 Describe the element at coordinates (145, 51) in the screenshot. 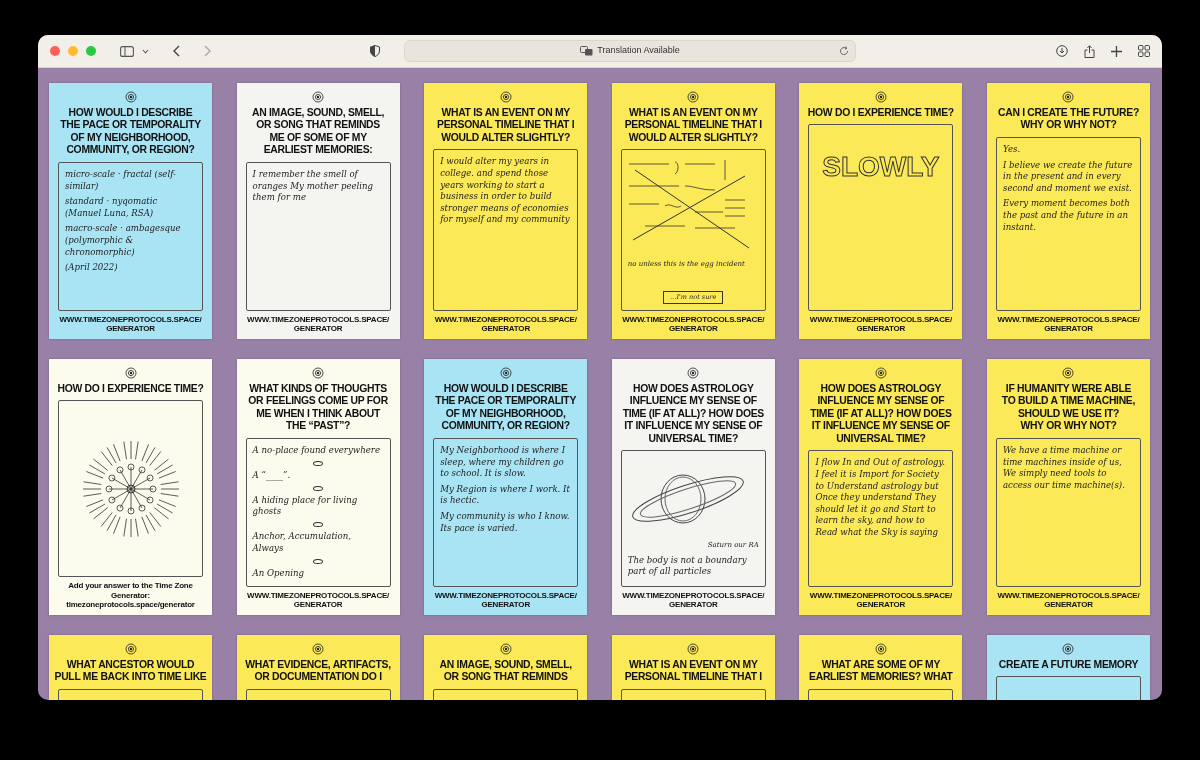

I see `chevron-down-icon` at that location.